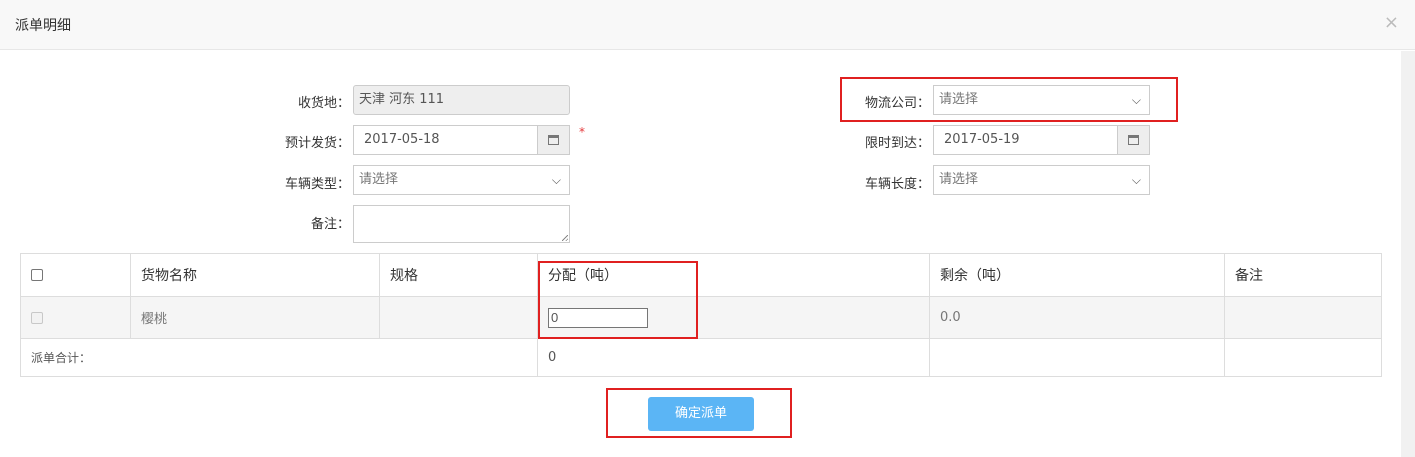 Image resolution: width=1415 pixels, height=457 pixels. Describe the element at coordinates (37, 317) in the screenshot. I see `row-checkbox` at that location.